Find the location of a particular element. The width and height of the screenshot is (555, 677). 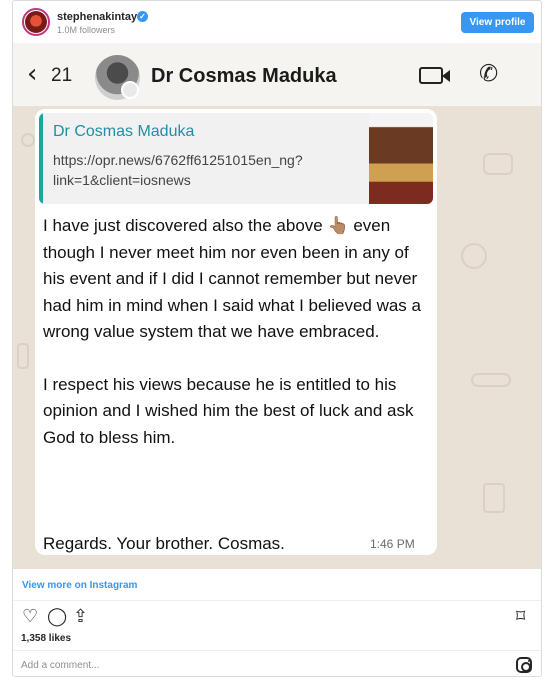

contact-name: Dr Cosmas Maduka is located at coordinates (244, 76).